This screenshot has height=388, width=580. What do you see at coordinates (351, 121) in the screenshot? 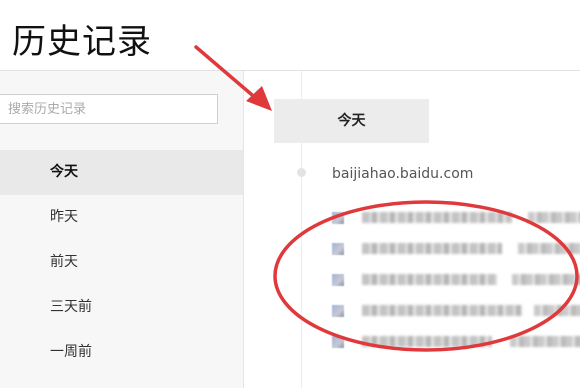
I see `date-group-header: 今天` at bounding box center [351, 121].